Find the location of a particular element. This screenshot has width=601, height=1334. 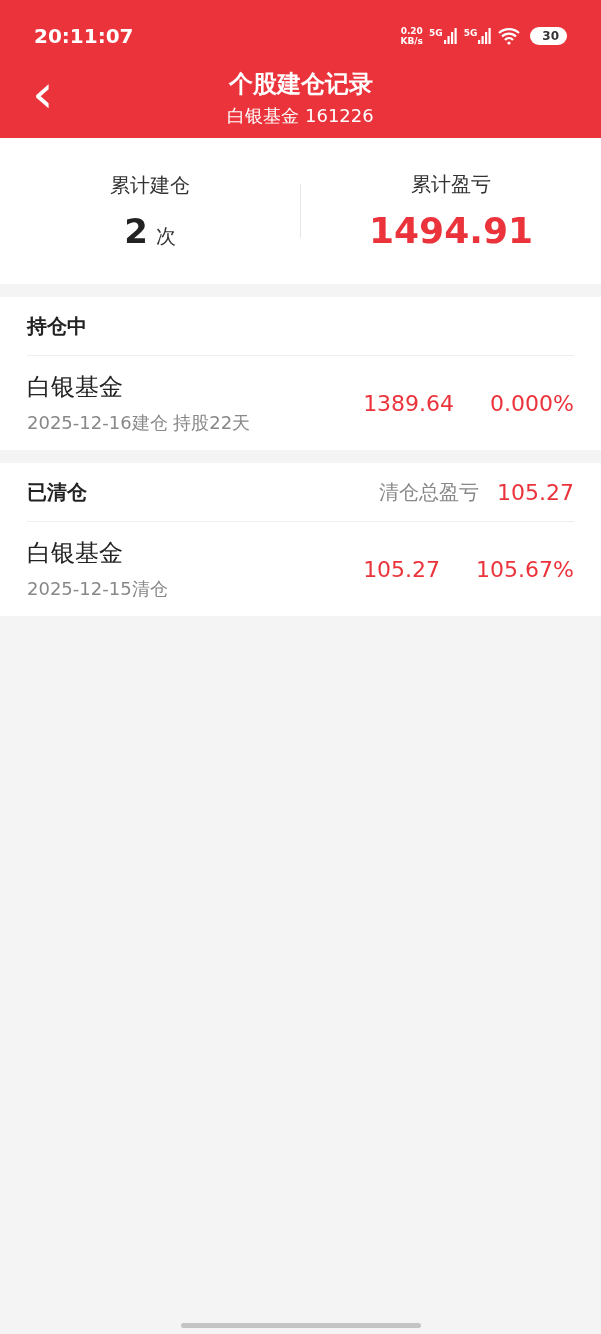

fund-date: 2025-12-16建仓 持股22天 is located at coordinates (139, 423).